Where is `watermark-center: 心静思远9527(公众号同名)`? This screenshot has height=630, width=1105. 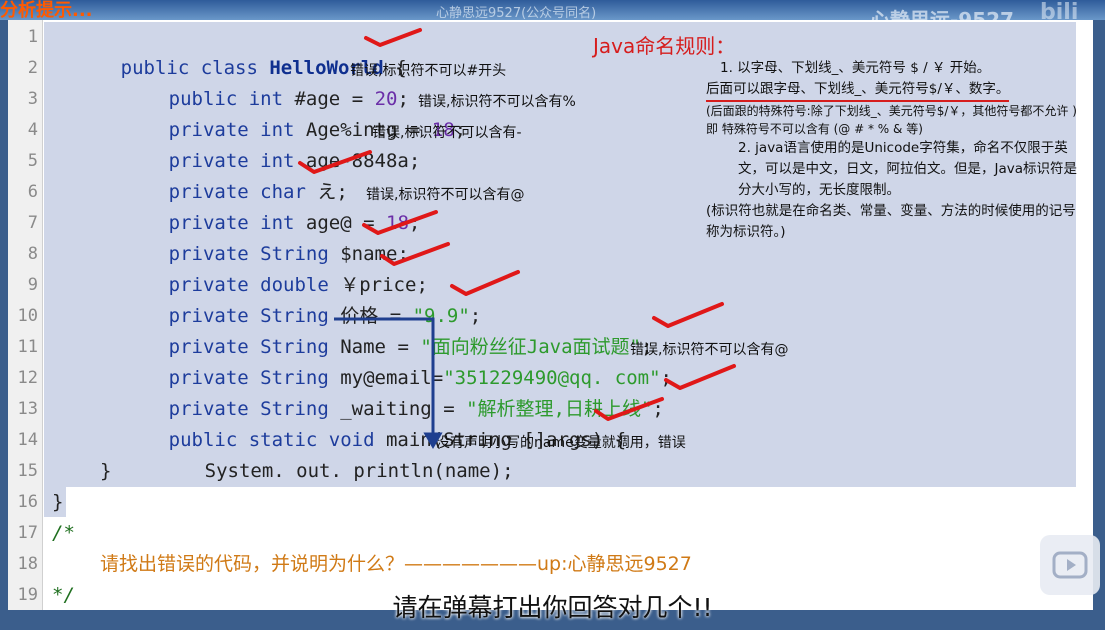
watermark-center: 心静思远9527(公众号同名) is located at coordinates (516, 13).